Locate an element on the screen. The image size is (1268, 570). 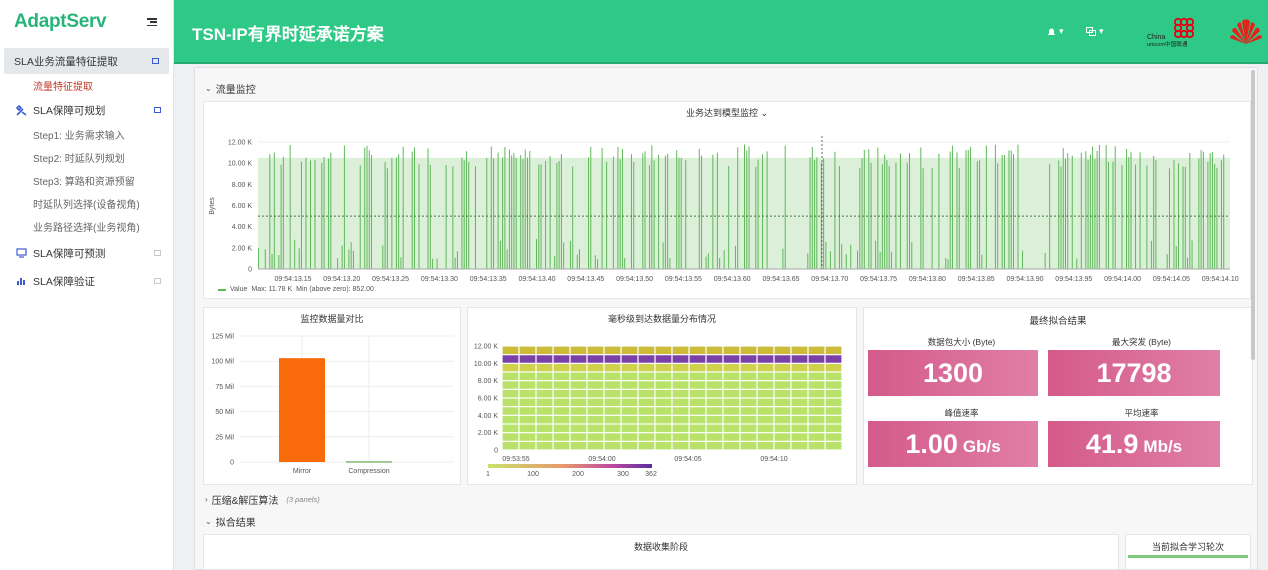
sidebar-subitem-step3: Step3: 算路和资源预留 is located at coordinates (86, 180).